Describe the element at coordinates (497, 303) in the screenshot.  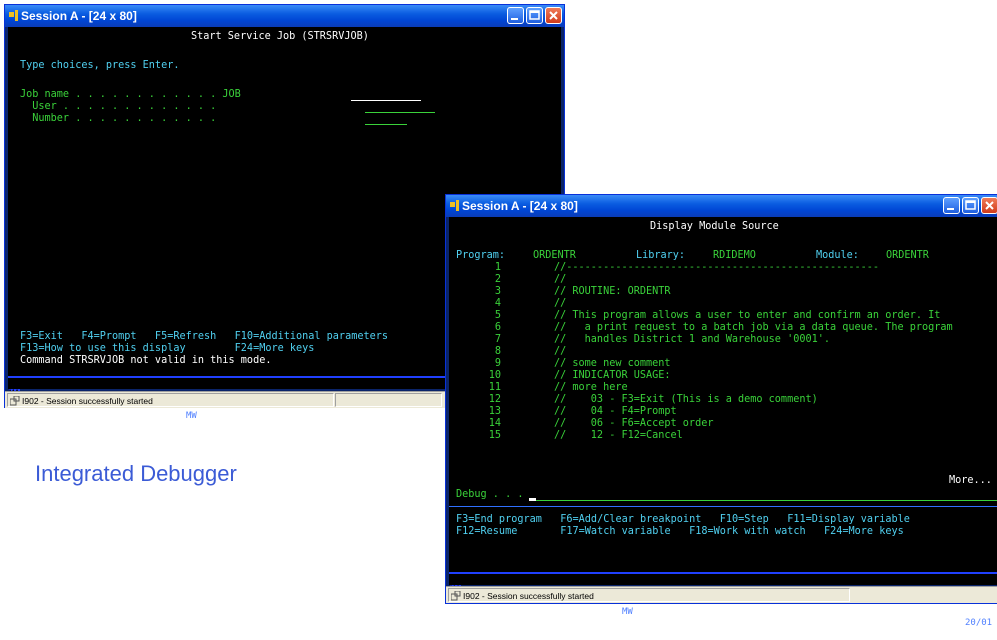
I see `line-number: 4` at that location.